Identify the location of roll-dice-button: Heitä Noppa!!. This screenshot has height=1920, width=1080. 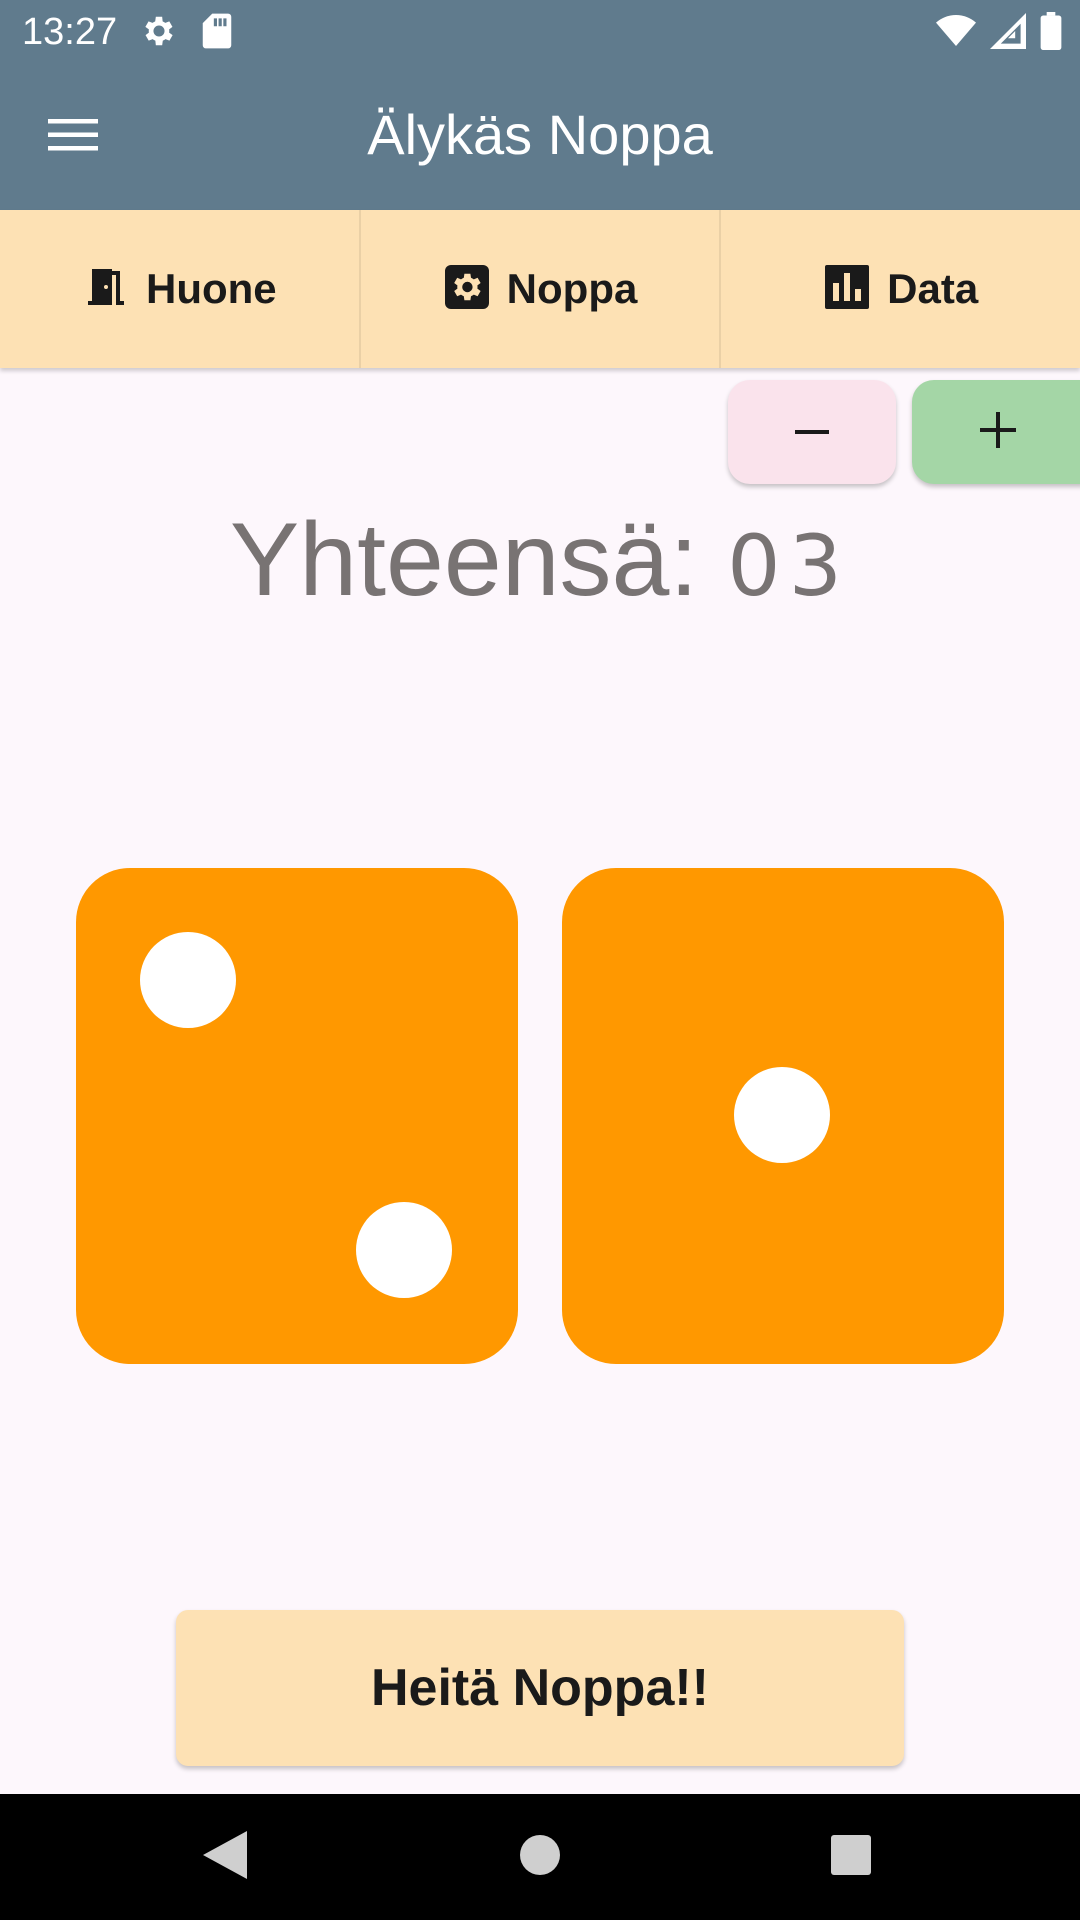
(540, 1688).